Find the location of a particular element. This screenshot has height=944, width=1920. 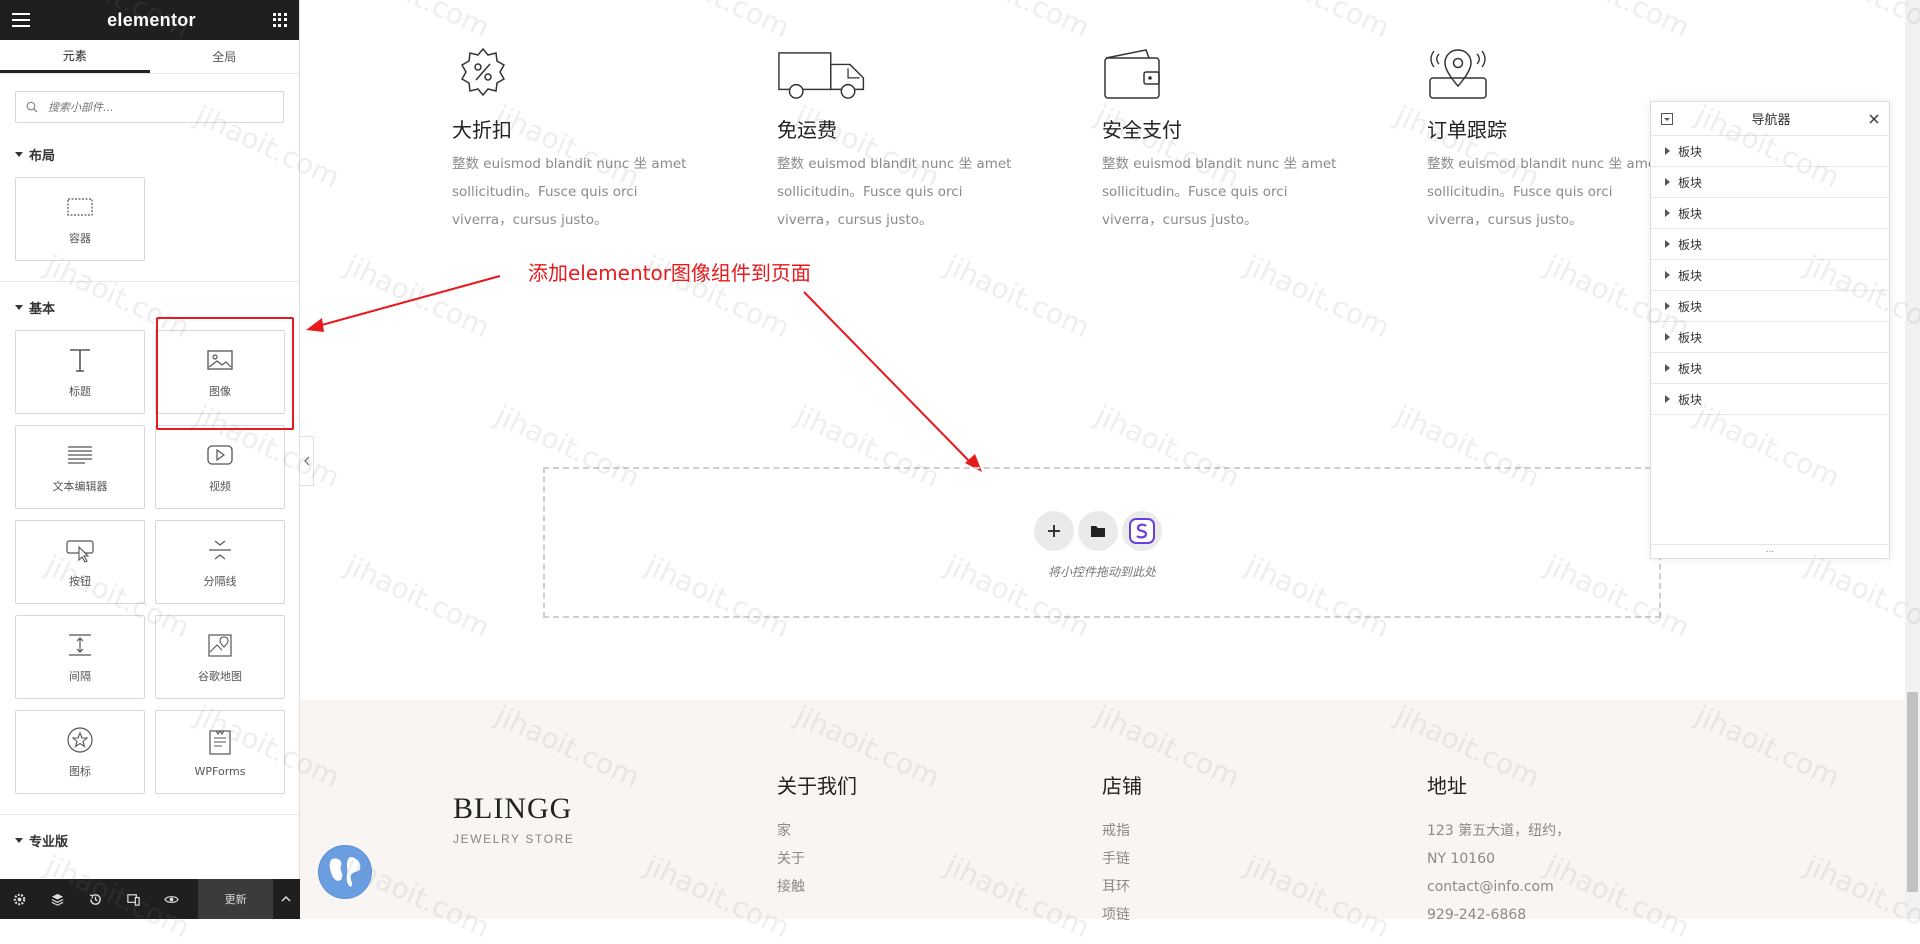

widget-label: 视频 is located at coordinates (220, 486).